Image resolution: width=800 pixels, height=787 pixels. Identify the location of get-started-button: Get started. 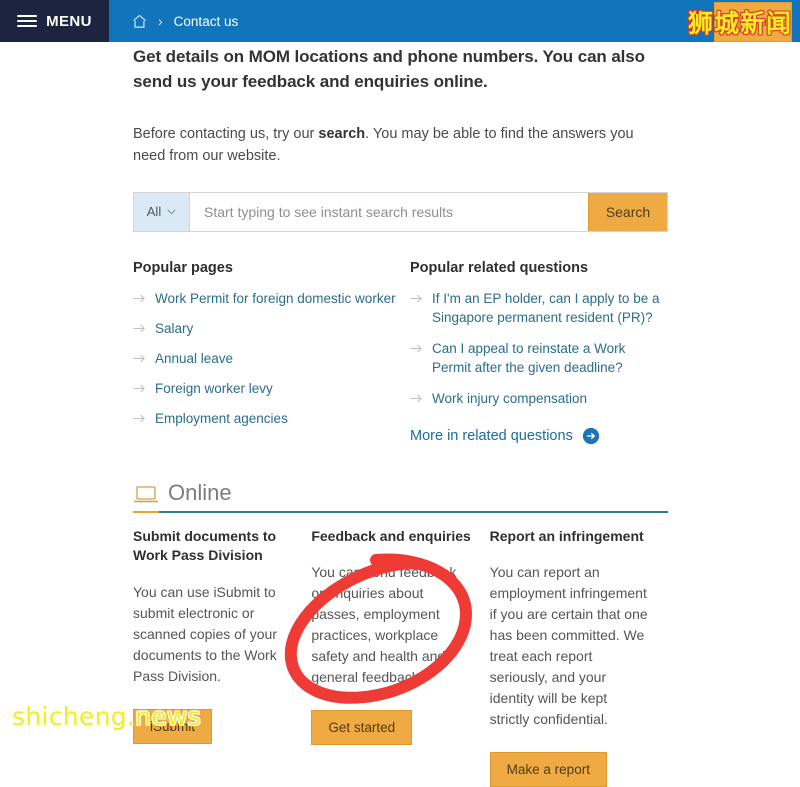
(362, 728).